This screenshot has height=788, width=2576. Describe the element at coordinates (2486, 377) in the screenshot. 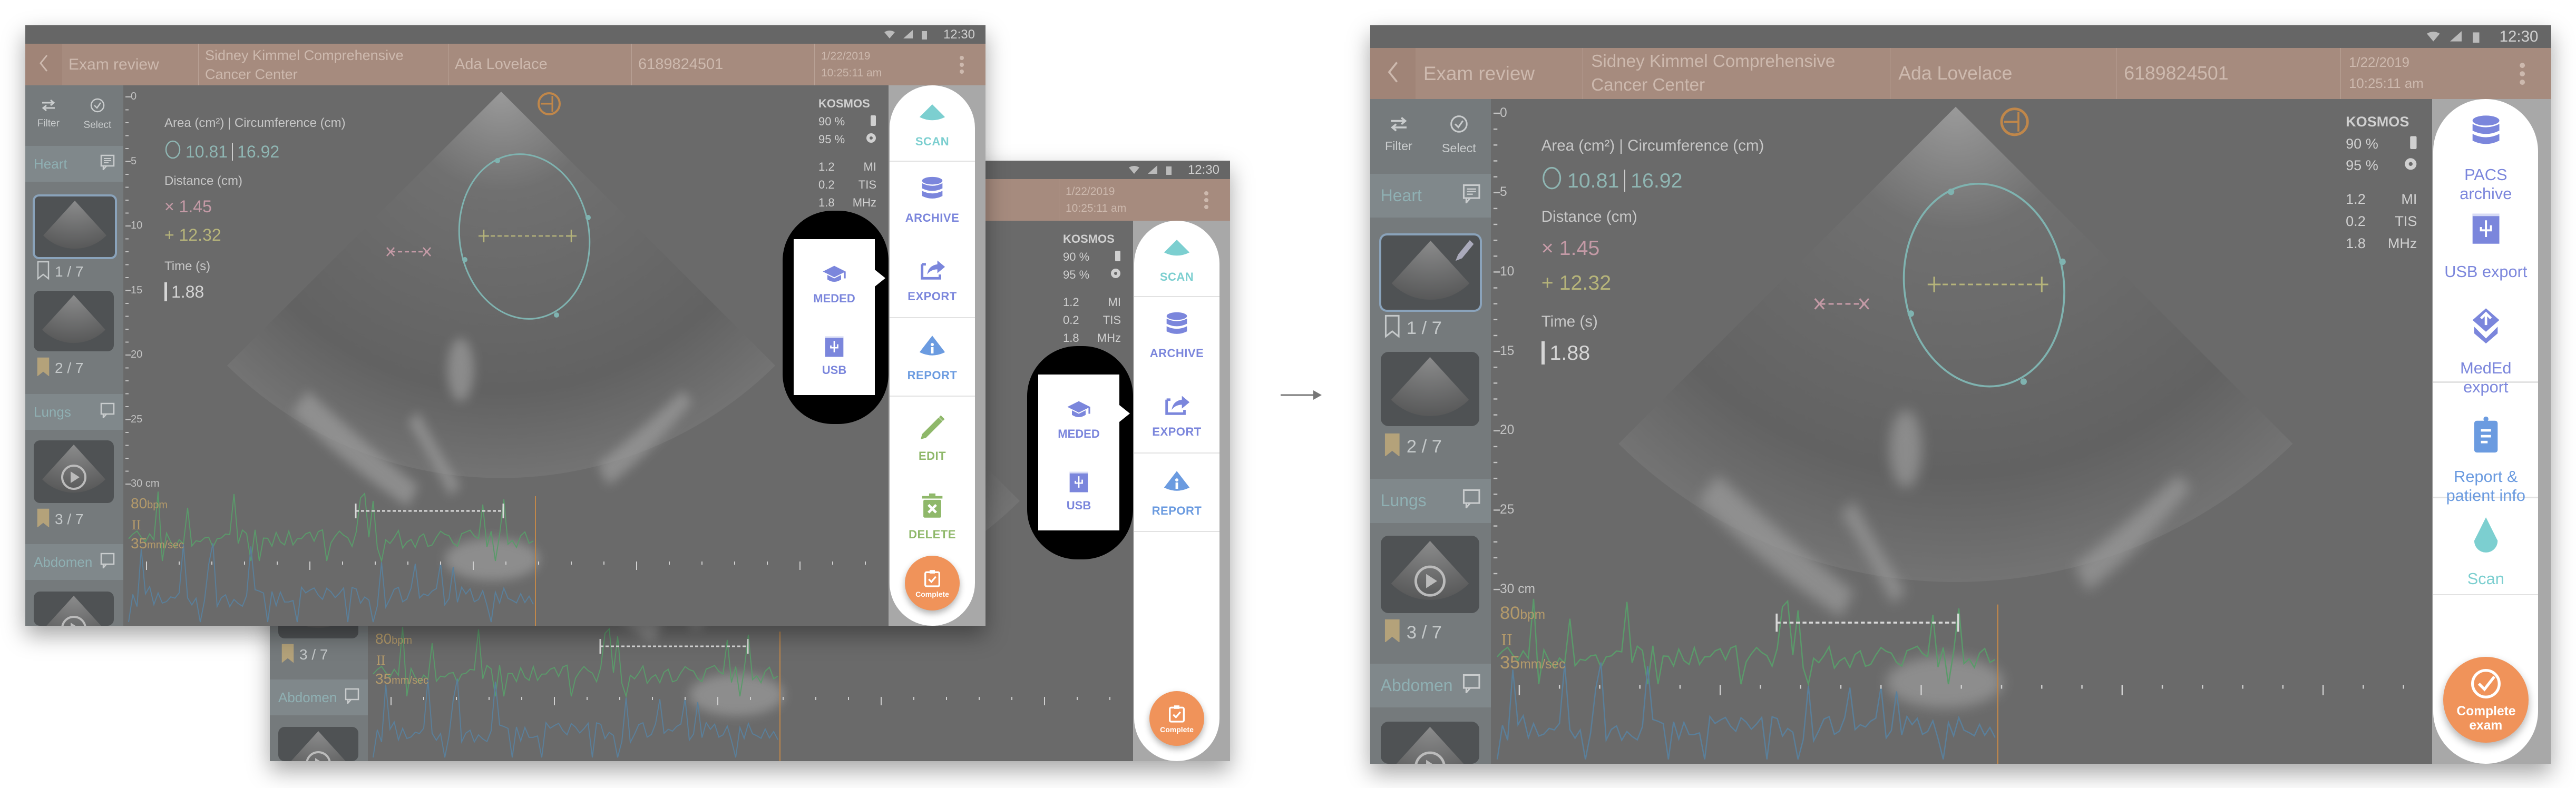

I see `panel-item-label: MedEd export` at that location.